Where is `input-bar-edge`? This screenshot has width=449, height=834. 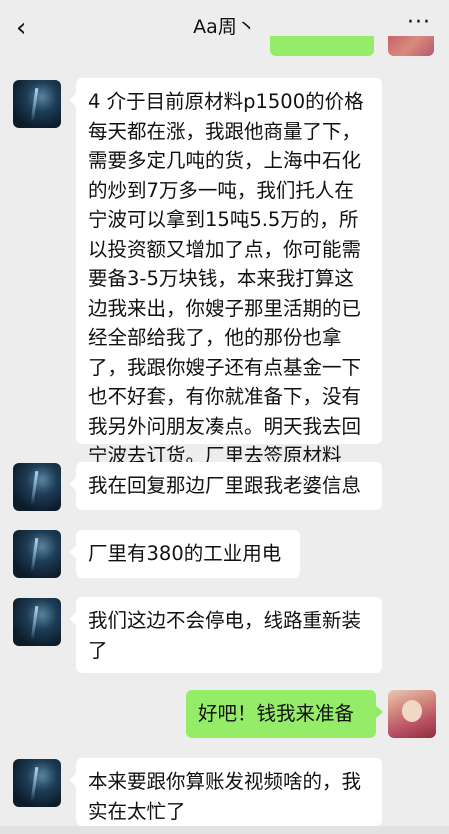
input-bar-edge is located at coordinates (224, 830).